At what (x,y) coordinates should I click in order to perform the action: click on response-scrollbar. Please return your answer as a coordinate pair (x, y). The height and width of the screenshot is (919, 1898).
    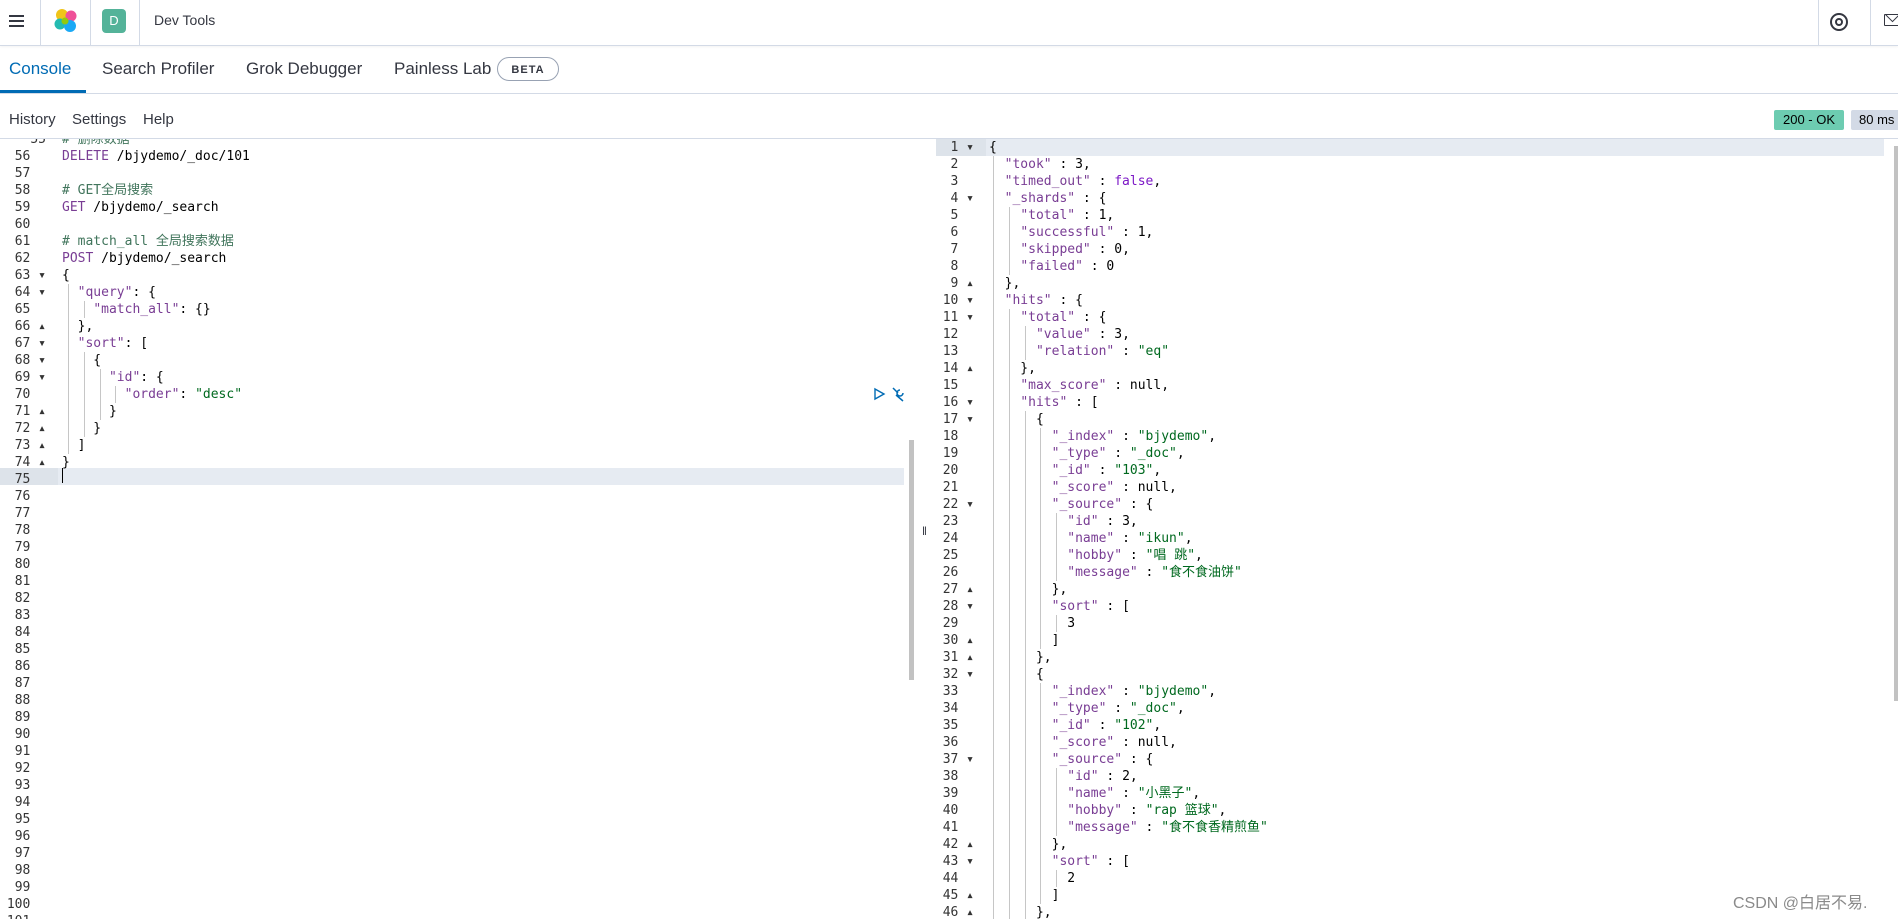
    Looking at the image, I should click on (1896, 423).